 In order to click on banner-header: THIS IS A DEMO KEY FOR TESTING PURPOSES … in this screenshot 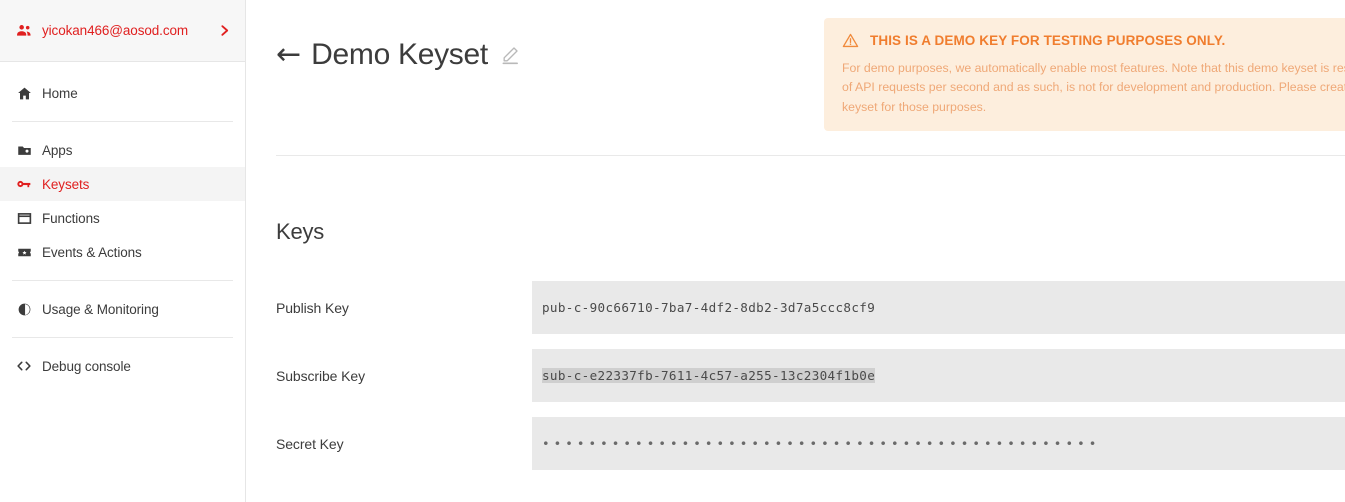, I will do `click(1093, 45)`.